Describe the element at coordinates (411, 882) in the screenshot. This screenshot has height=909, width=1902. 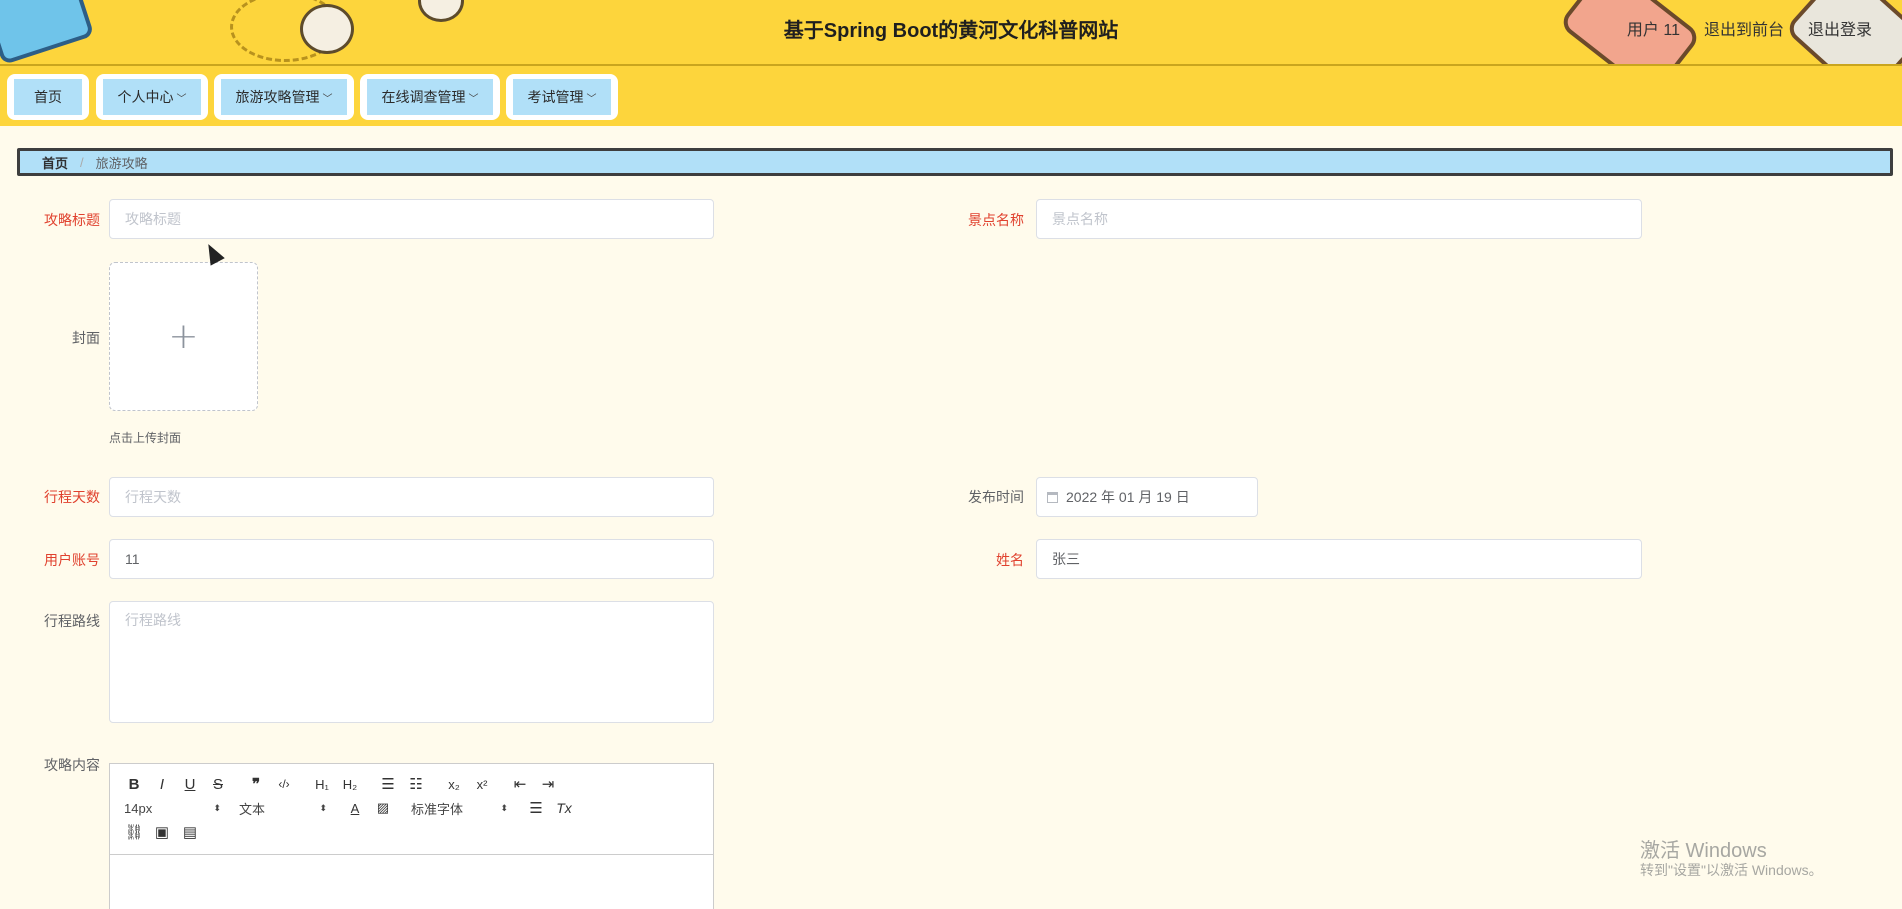
I see `editor-content-area` at that location.